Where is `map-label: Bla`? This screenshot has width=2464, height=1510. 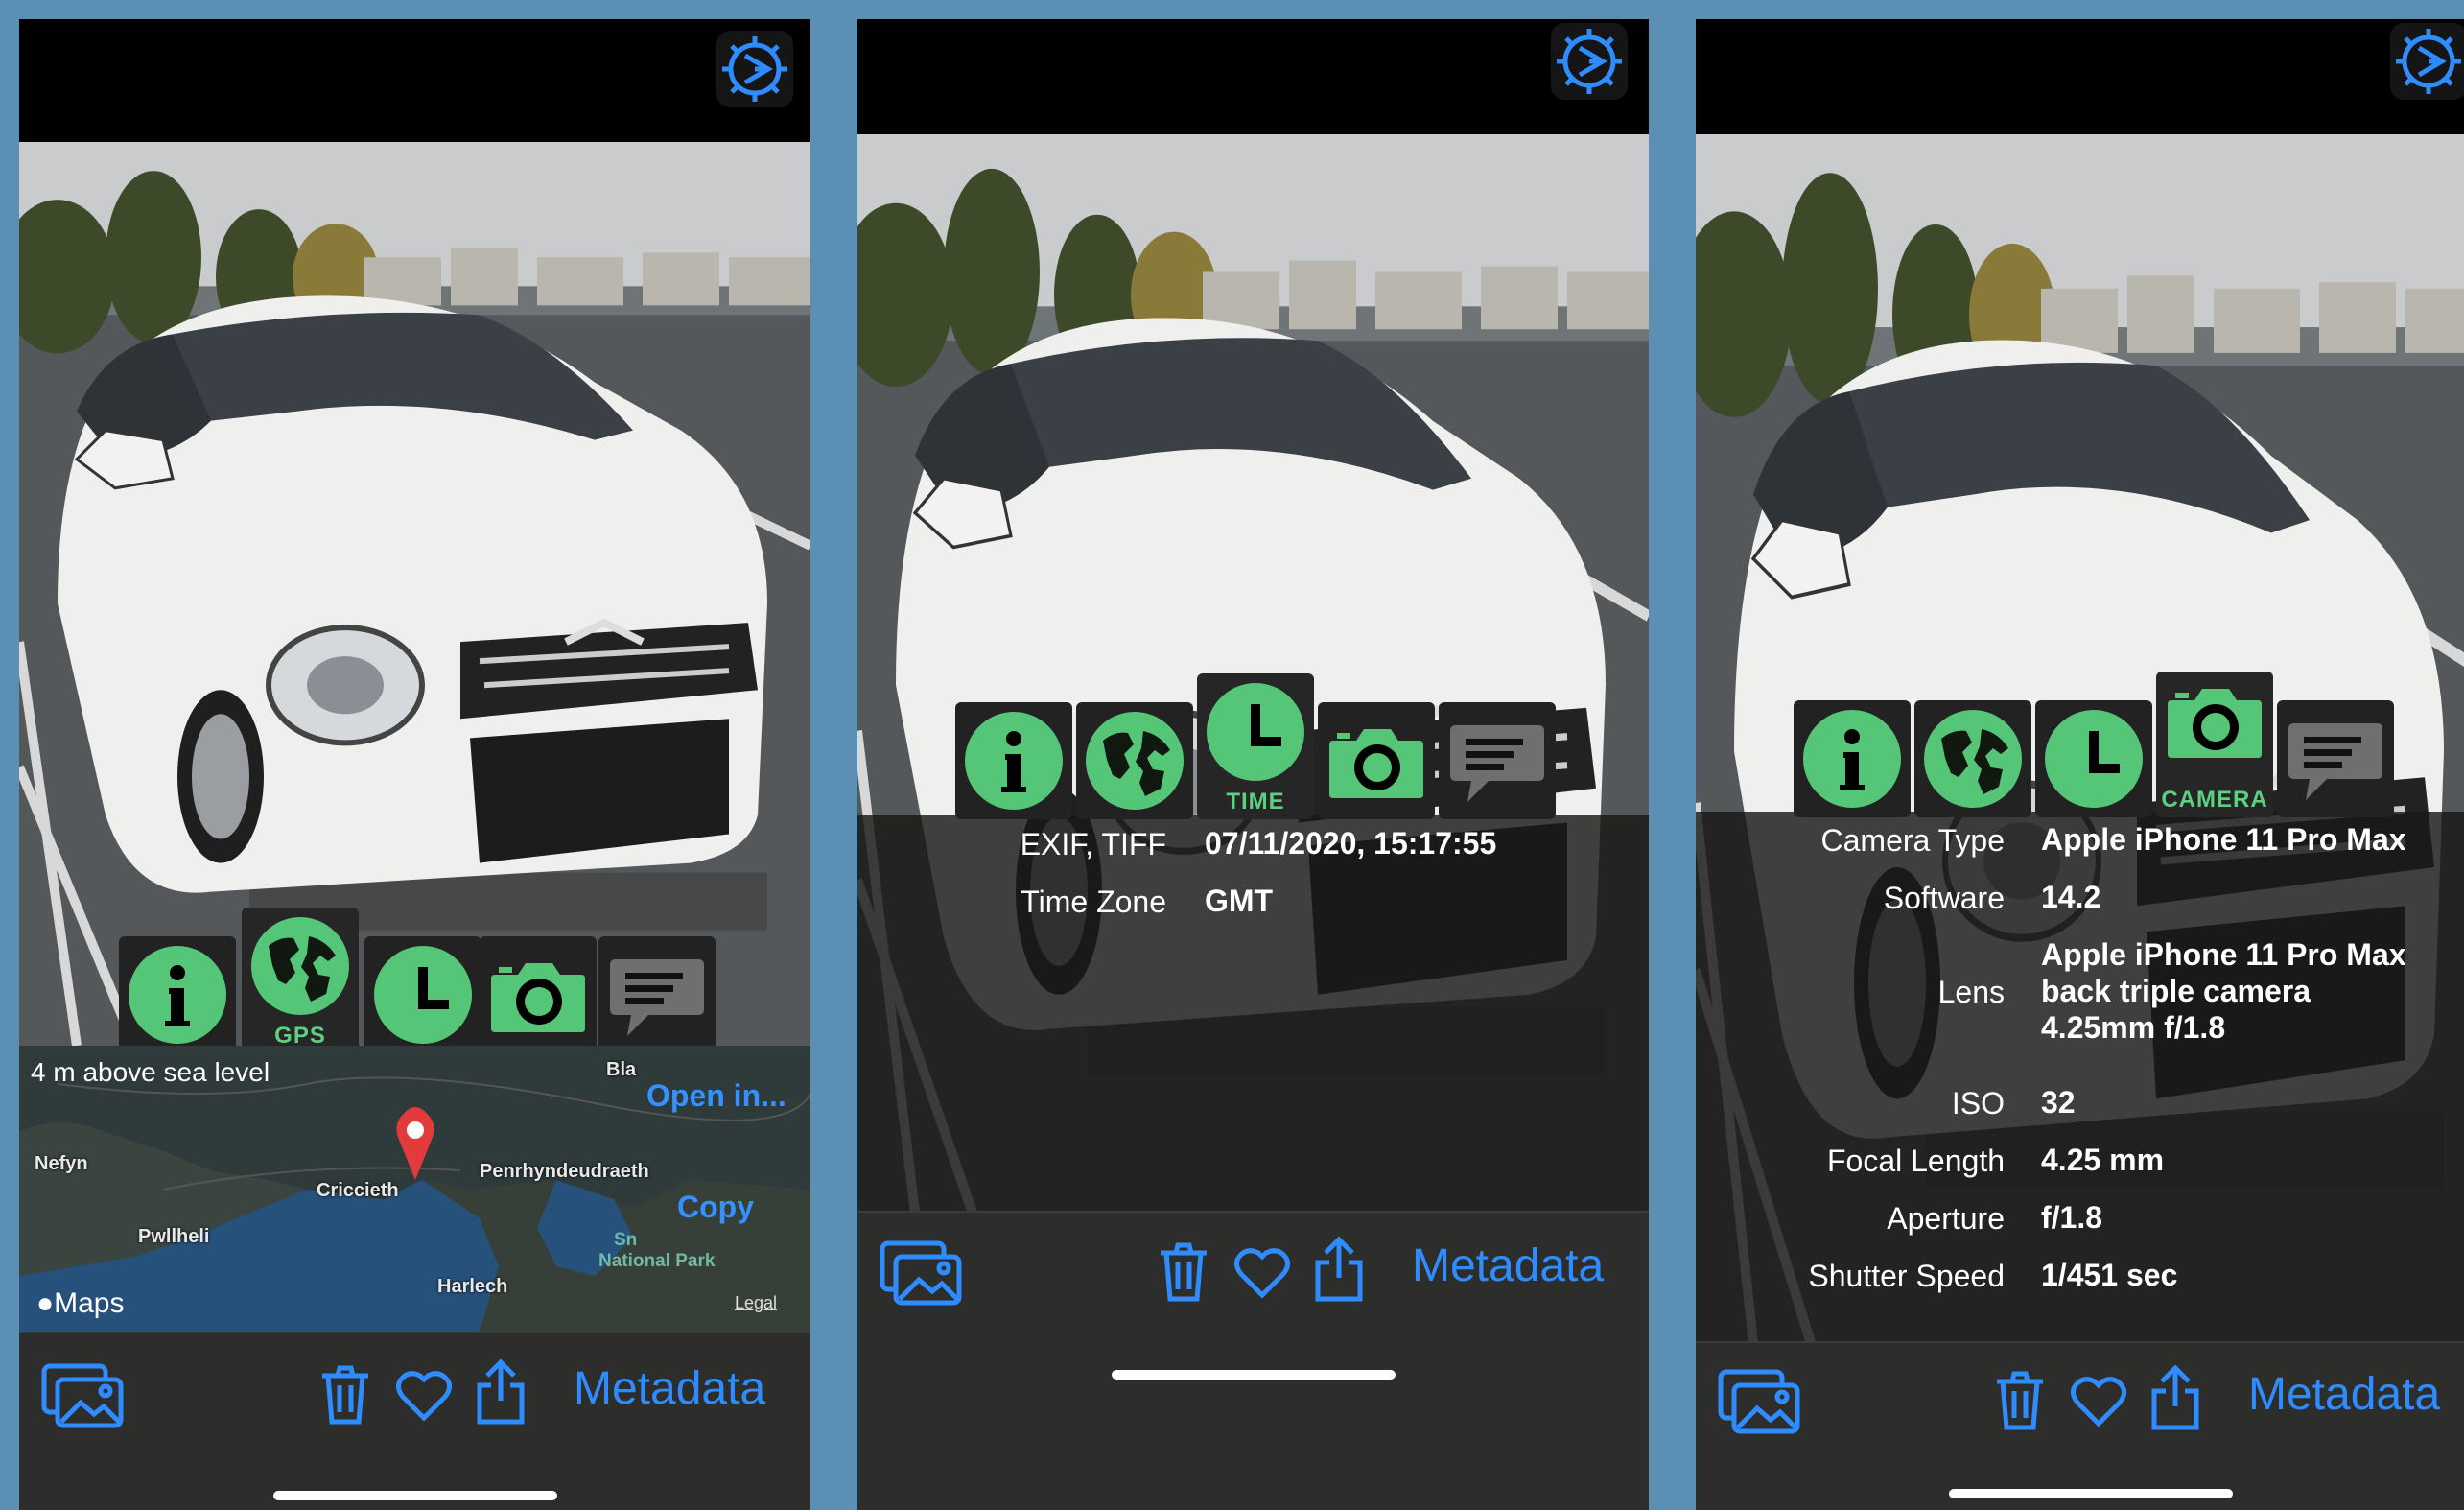
map-label: Bla is located at coordinates (622, 1070).